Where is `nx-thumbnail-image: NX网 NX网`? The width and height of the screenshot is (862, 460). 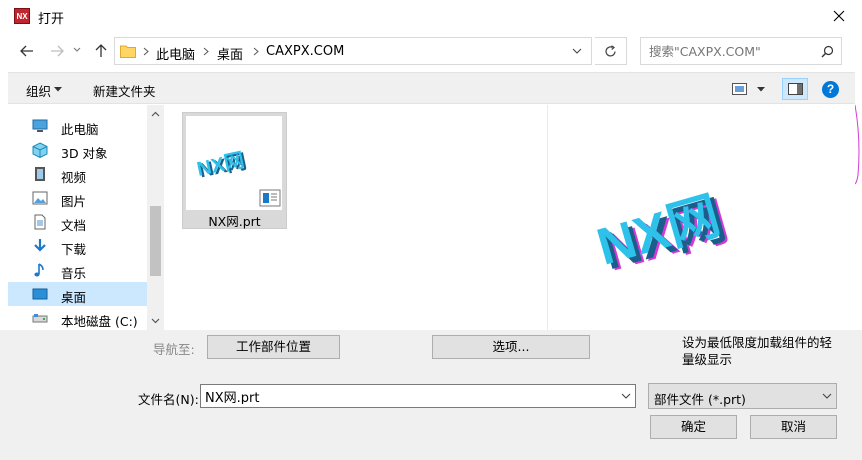
nx-thumbnail-image: NX网 NX网 is located at coordinates (238, 178).